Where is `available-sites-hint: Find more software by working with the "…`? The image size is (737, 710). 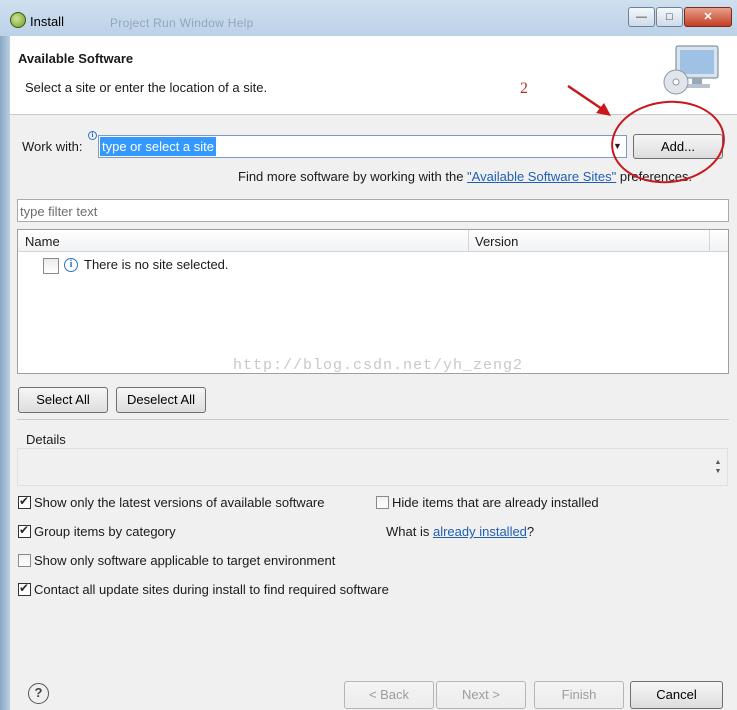
available-sites-hint: Find more software by working with the "… is located at coordinates (465, 176).